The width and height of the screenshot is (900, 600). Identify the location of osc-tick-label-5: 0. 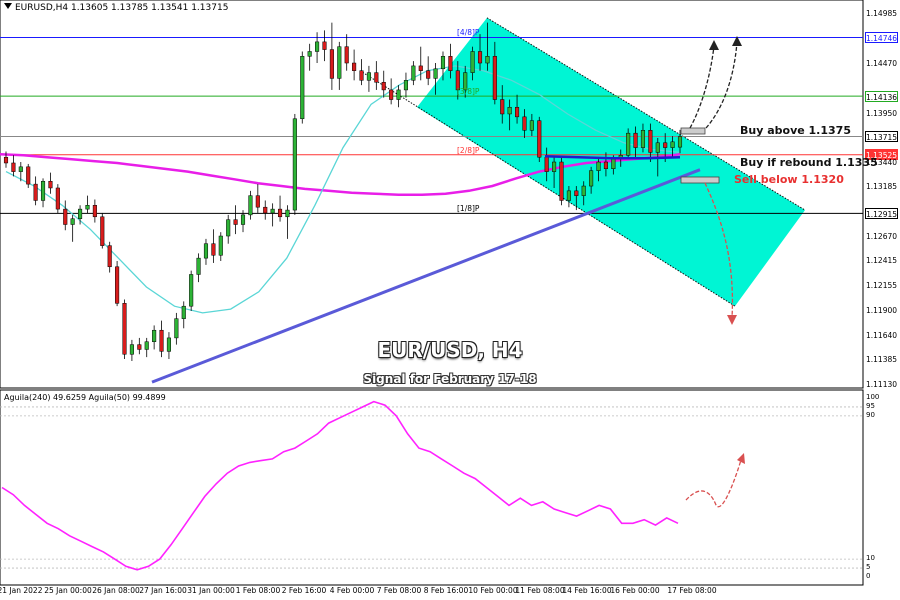
(868, 576).